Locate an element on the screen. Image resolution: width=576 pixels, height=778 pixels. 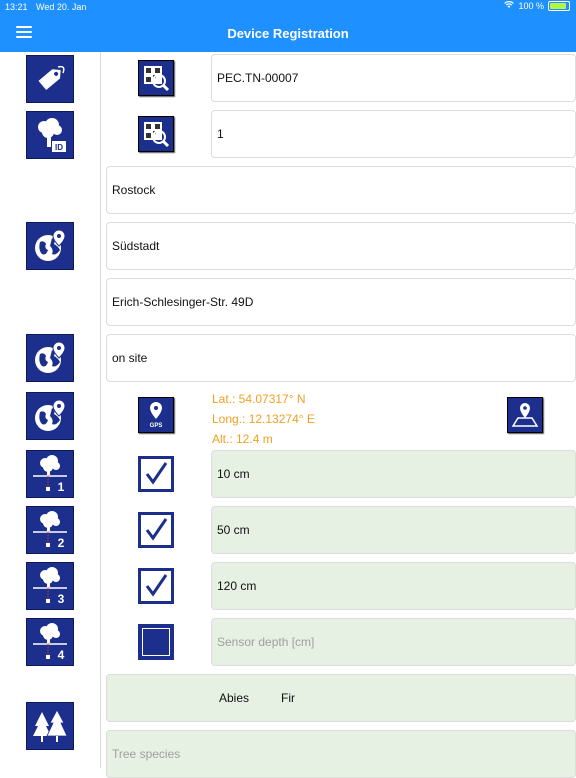
scan-serial-button is located at coordinates (156, 78).